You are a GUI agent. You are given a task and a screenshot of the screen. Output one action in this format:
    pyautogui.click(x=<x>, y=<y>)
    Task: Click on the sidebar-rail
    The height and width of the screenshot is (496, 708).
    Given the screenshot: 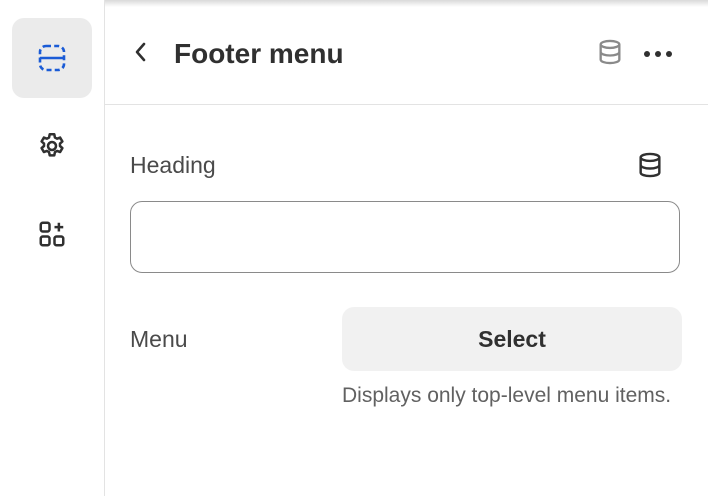 What is the action you would take?
    pyautogui.click(x=52, y=248)
    